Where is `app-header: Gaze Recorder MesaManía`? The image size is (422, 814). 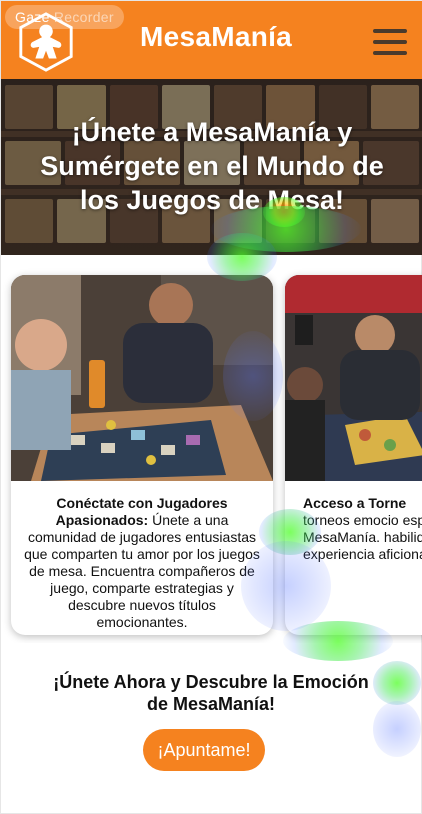
app-header: Gaze Recorder MesaManía is located at coordinates (211, 40).